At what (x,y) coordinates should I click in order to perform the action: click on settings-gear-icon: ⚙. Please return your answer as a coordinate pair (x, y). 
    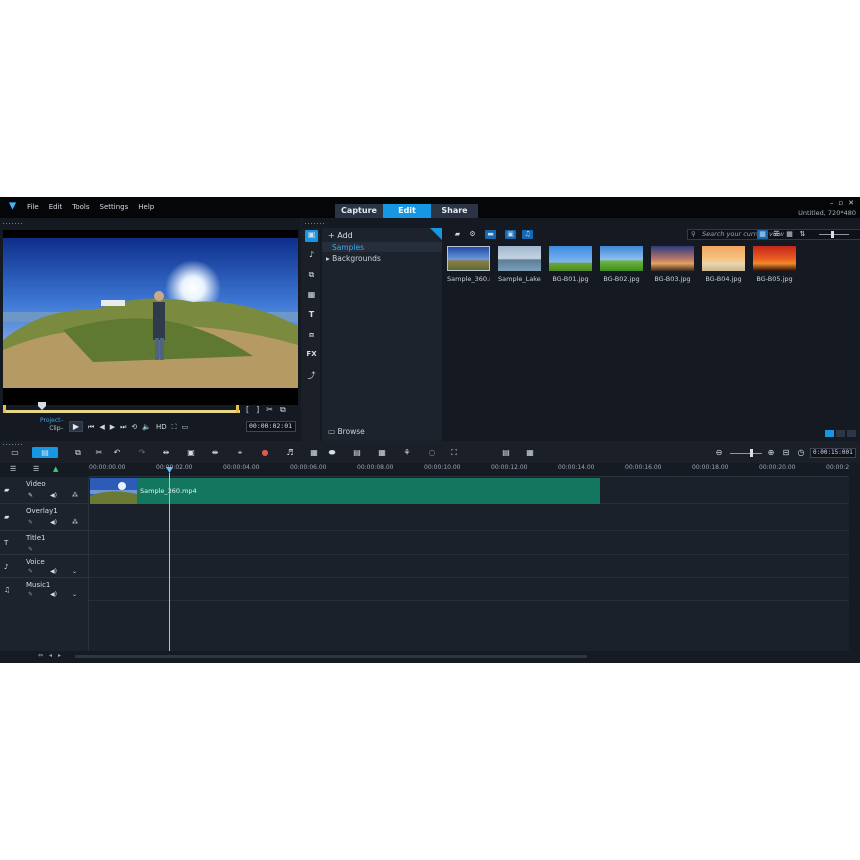
    Looking at the image, I should click on (472, 234).